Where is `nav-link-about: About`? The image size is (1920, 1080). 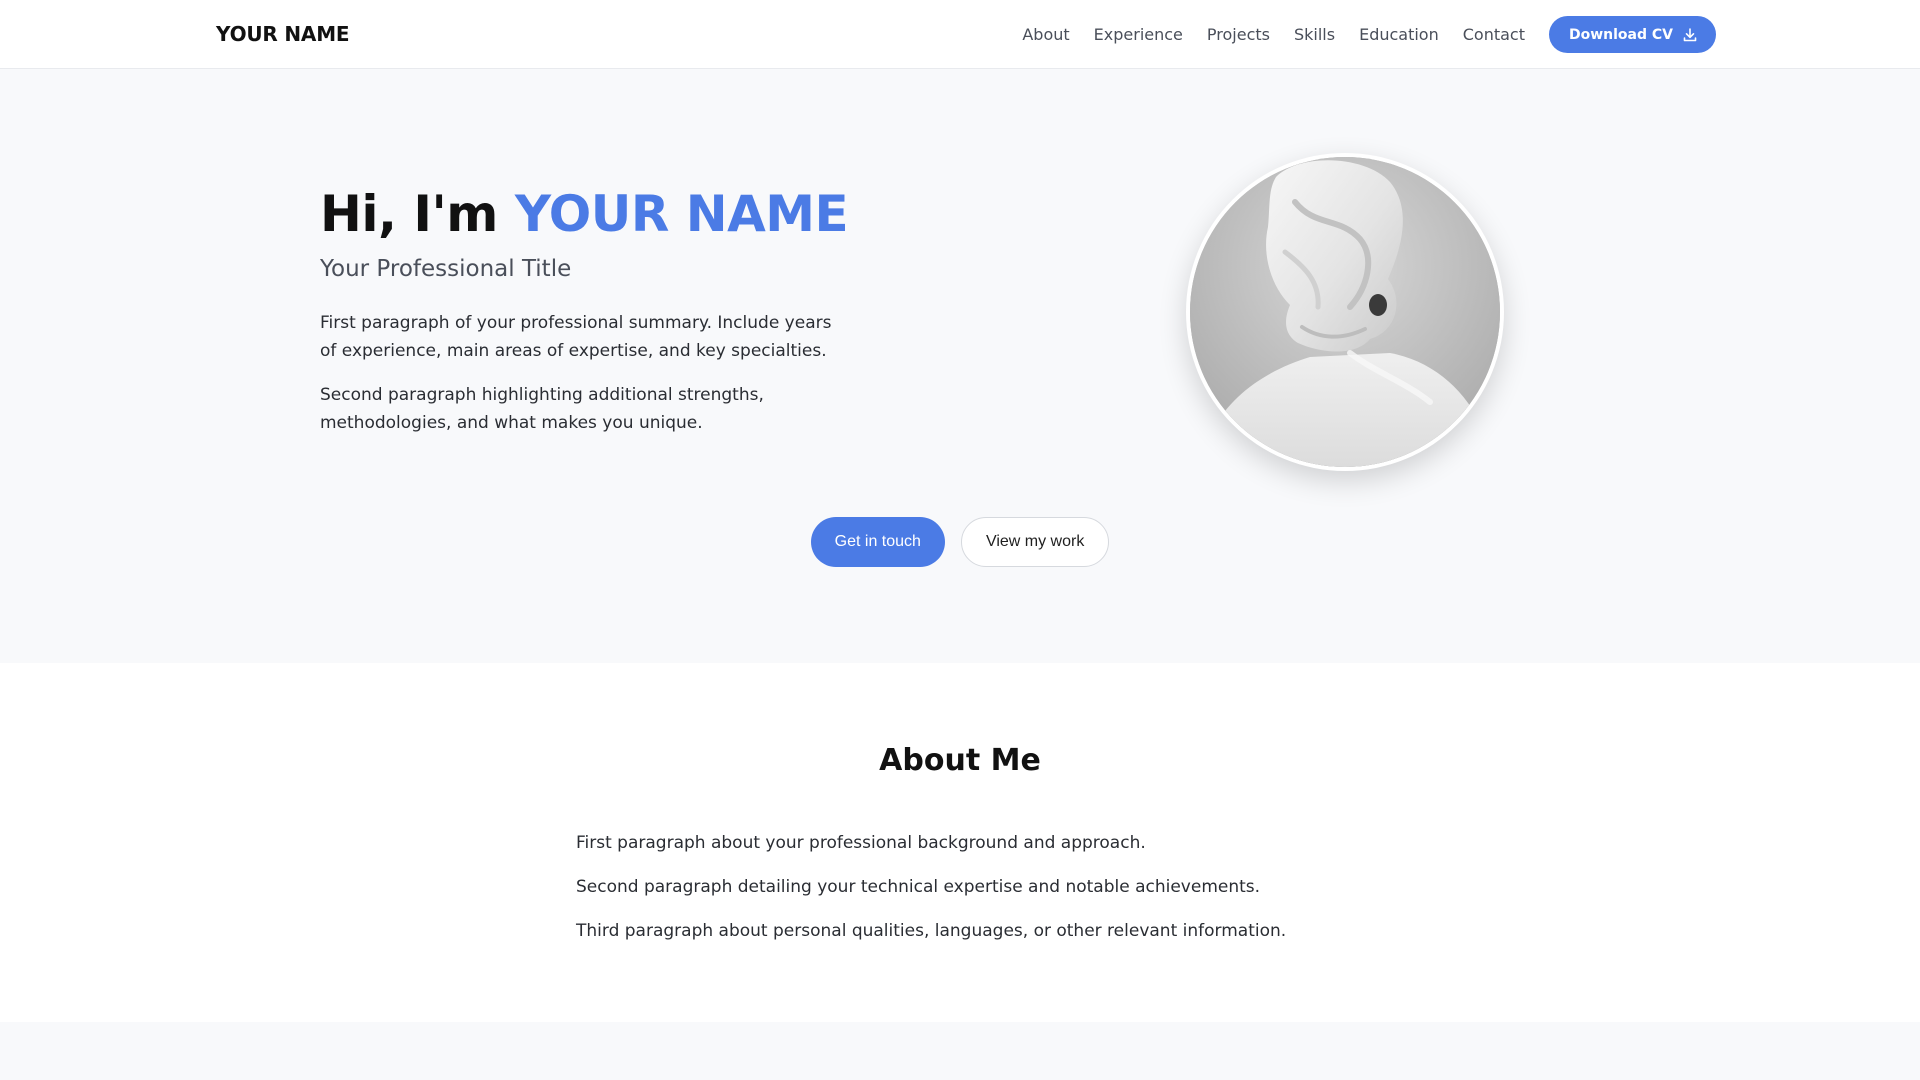
nav-link-about: About is located at coordinates (1045, 34).